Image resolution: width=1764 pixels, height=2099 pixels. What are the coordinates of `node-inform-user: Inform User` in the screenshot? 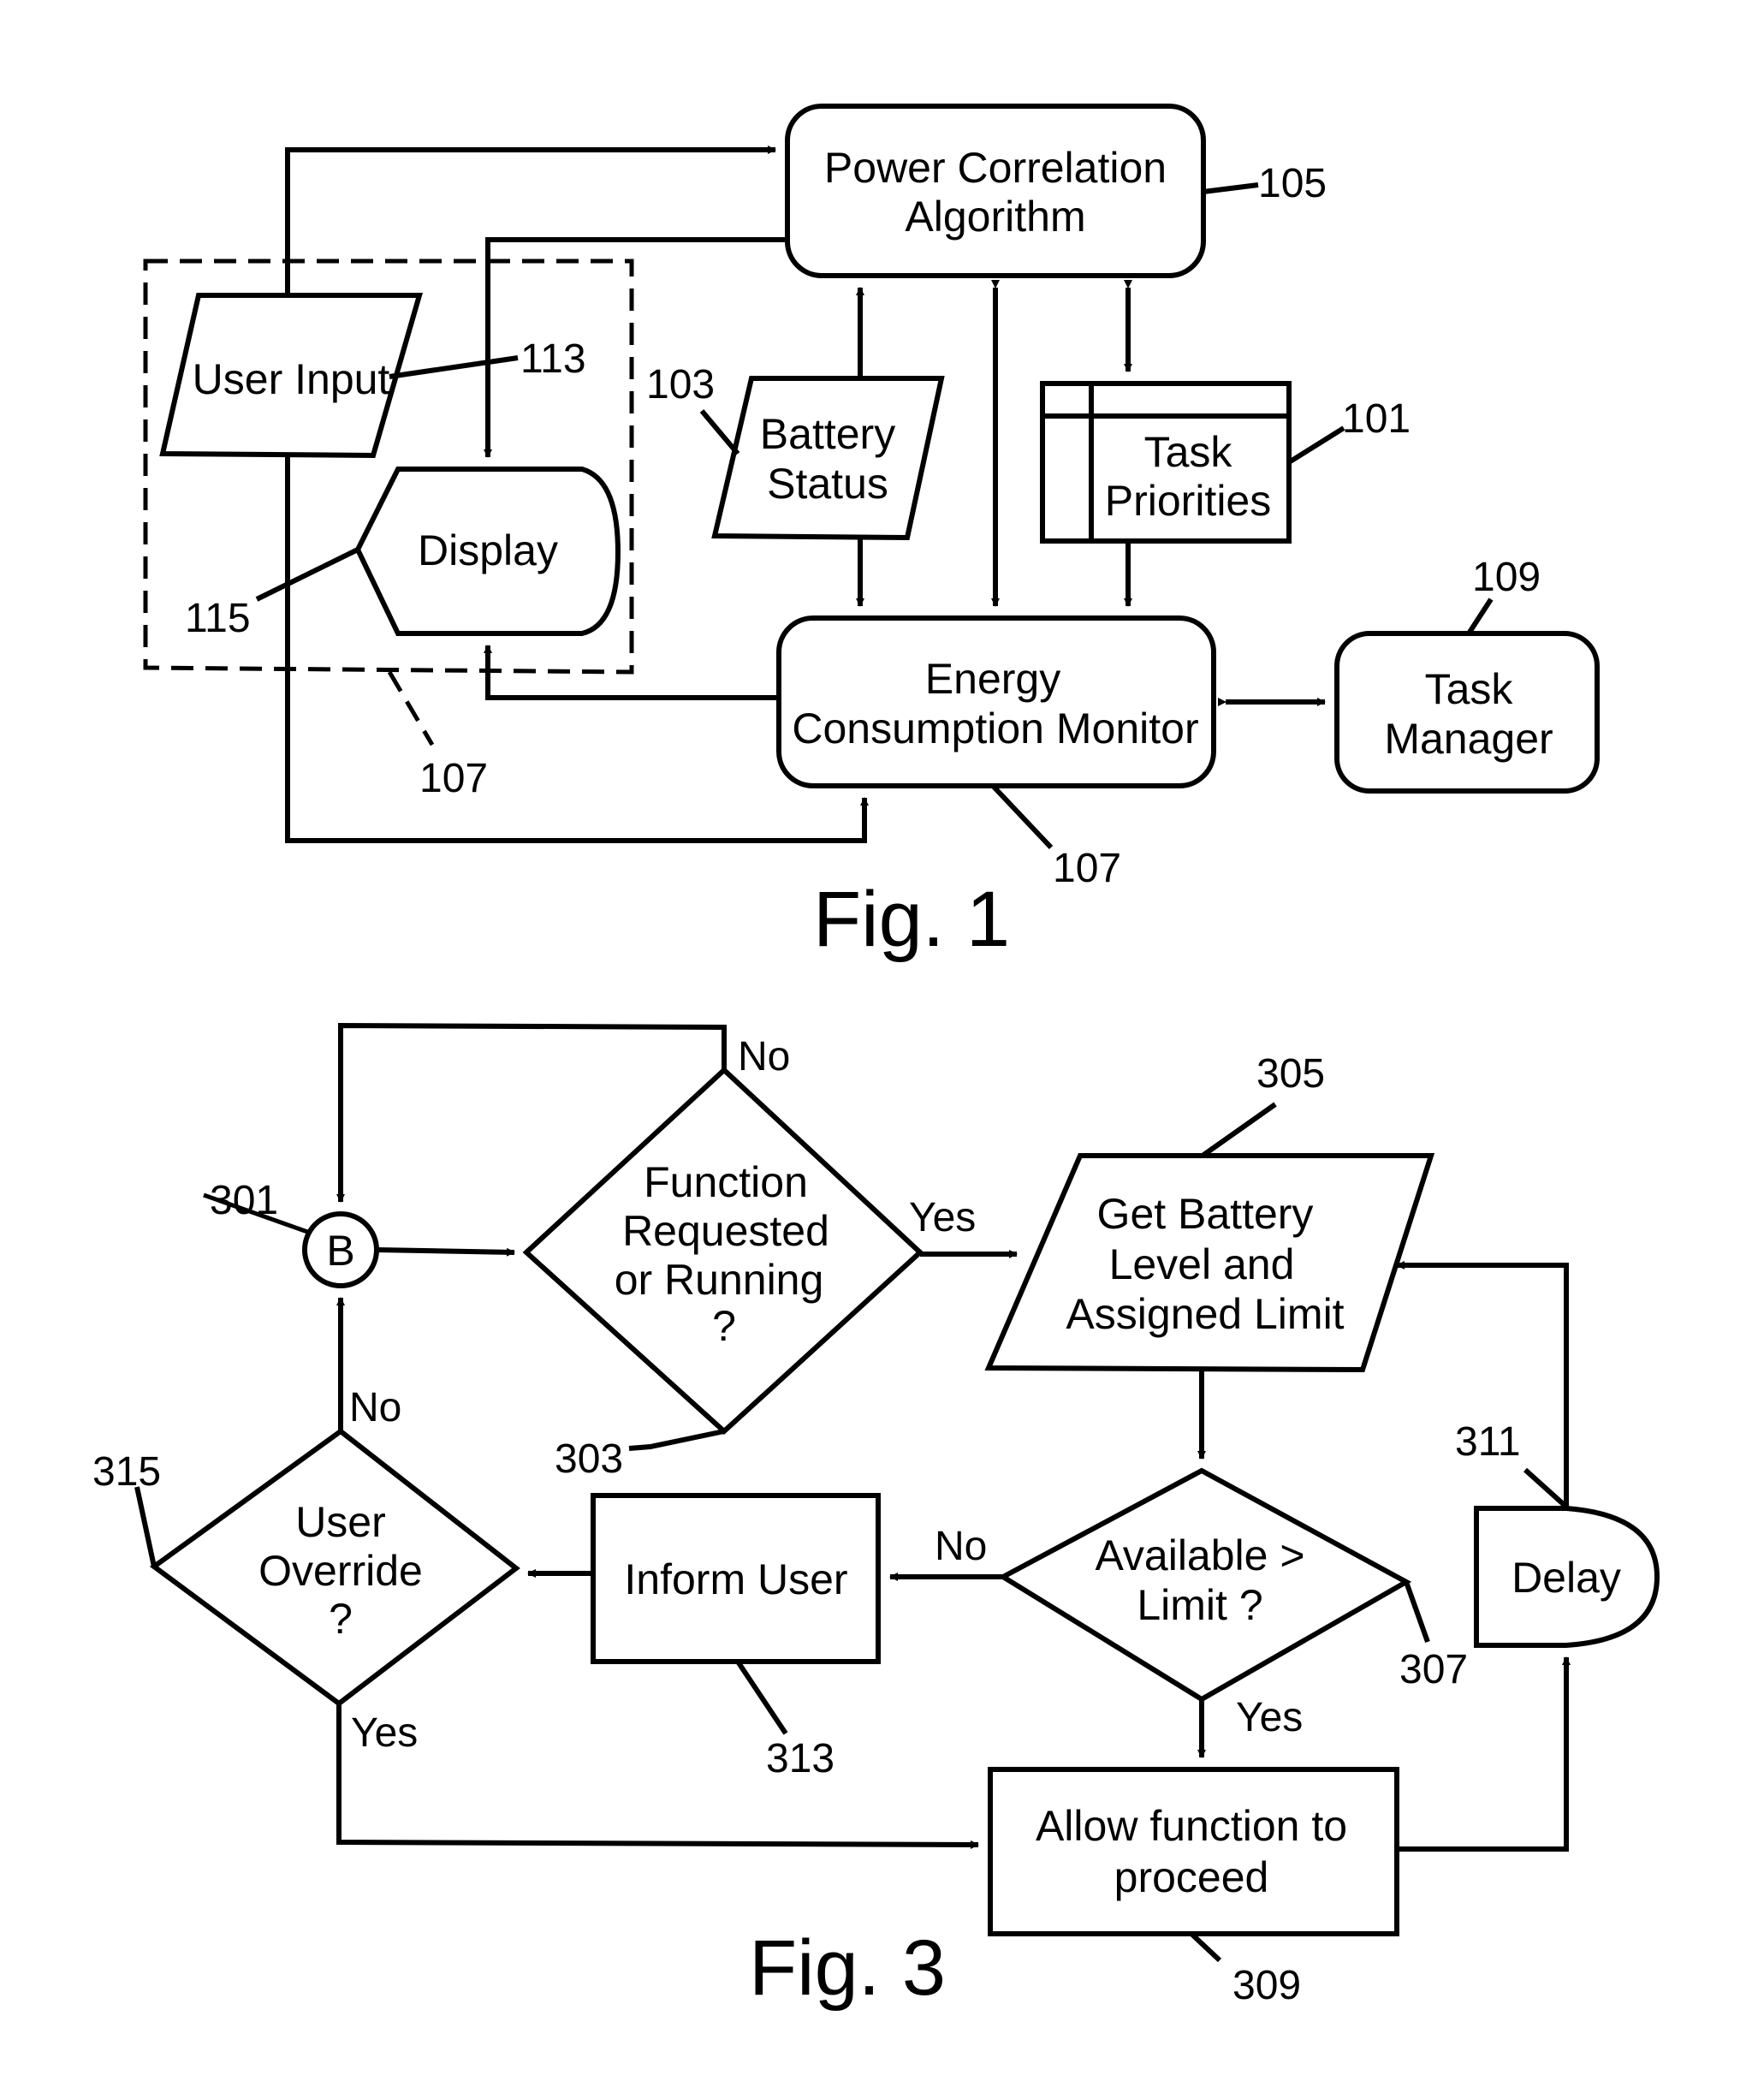 It's located at (736, 1579).